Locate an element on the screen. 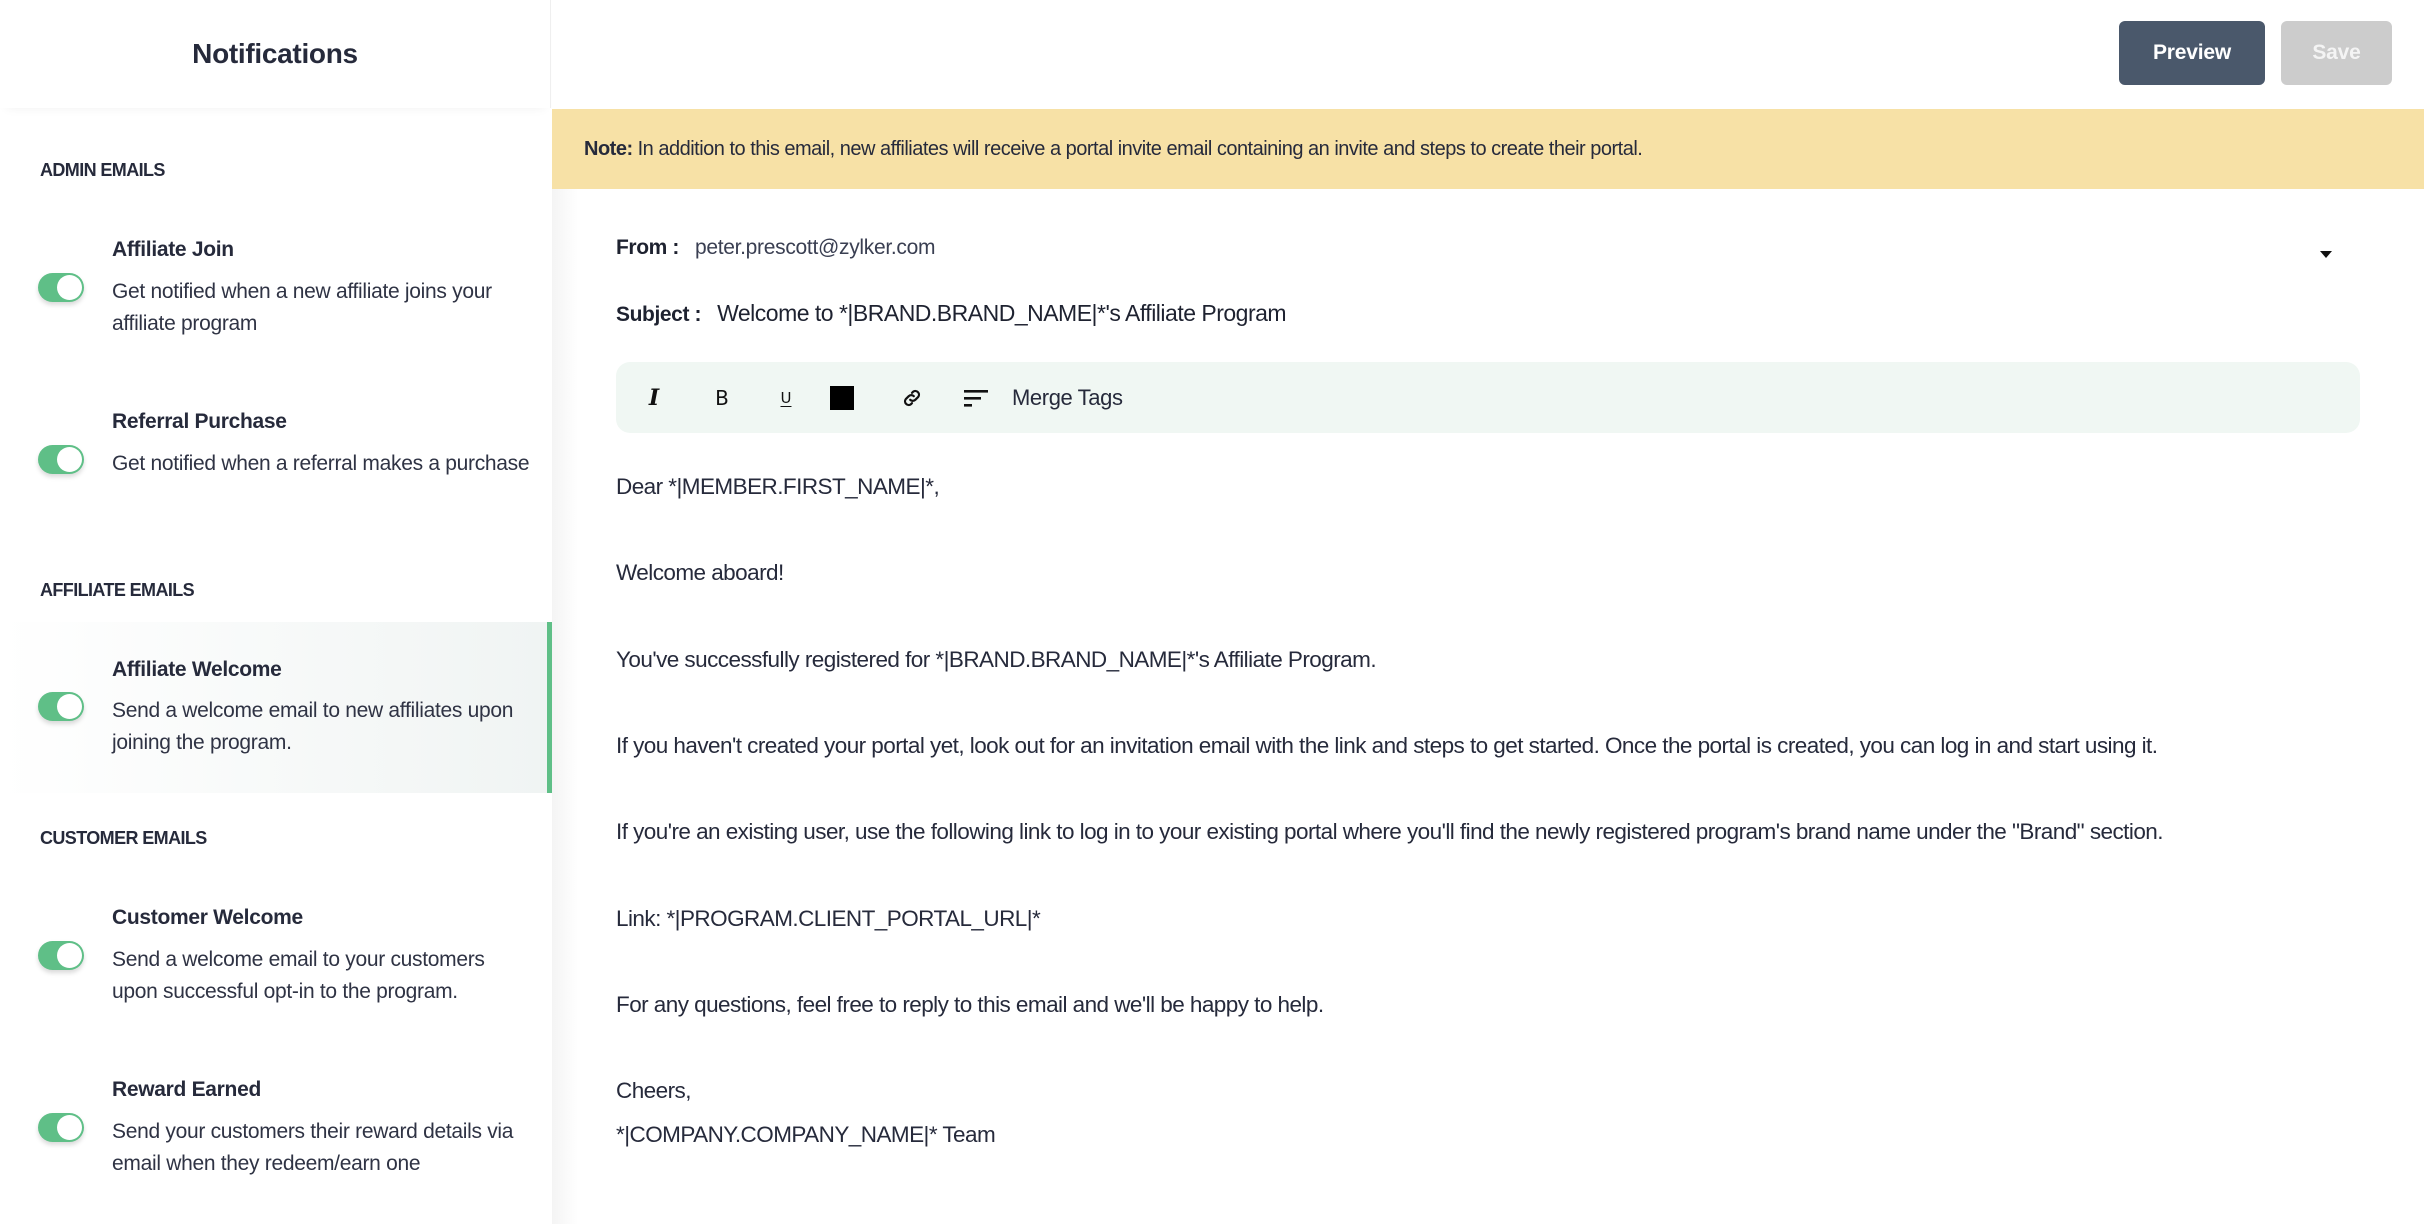 Image resolution: width=2424 pixels, height=1224 pixels. item-title: Referral Purchase is located at coordinates (199, 421).